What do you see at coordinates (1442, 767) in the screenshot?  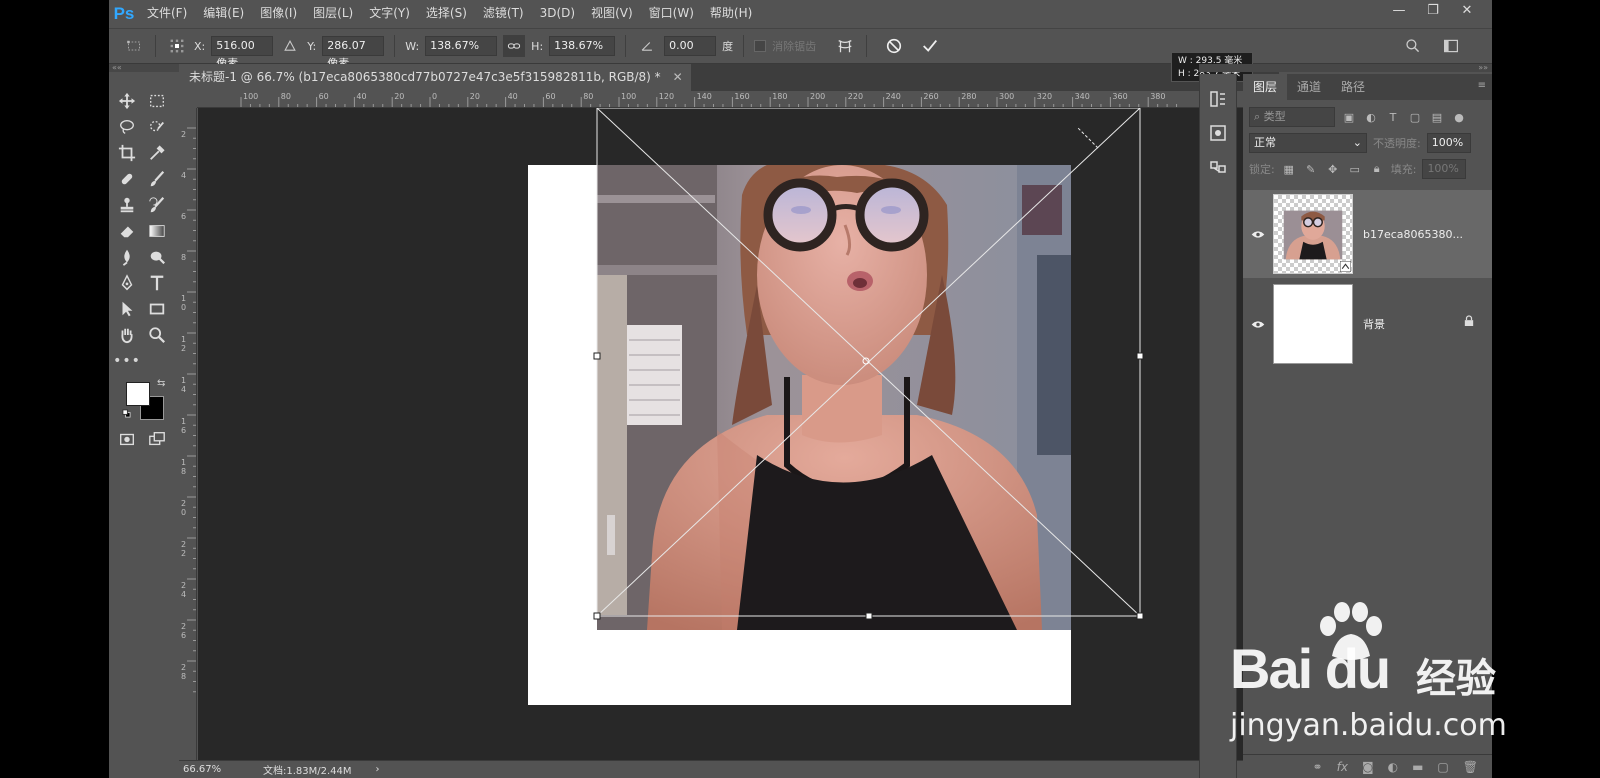 I see `new-layer-icon: ▢` at bounding box center [1442, 767].